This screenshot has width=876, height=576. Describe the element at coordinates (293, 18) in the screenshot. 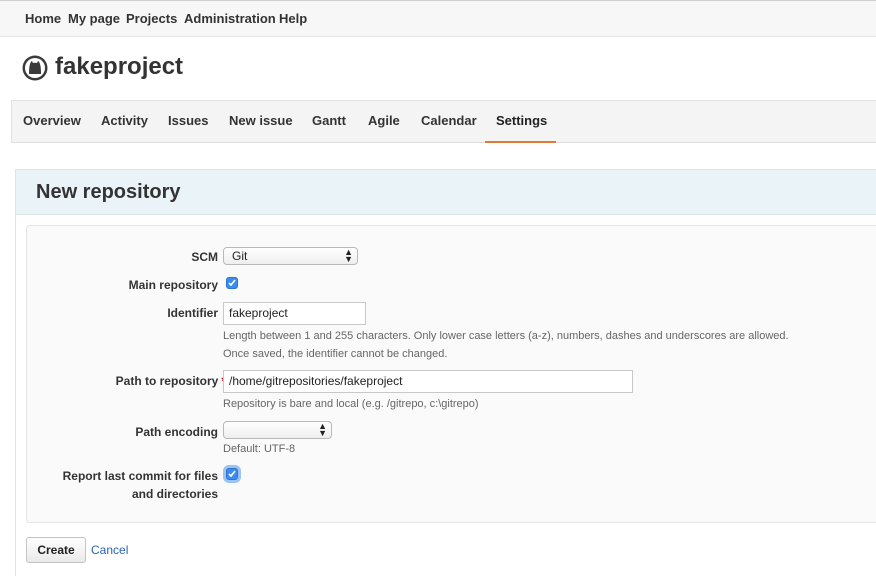

I see `top-menu-help: Help` at that location.